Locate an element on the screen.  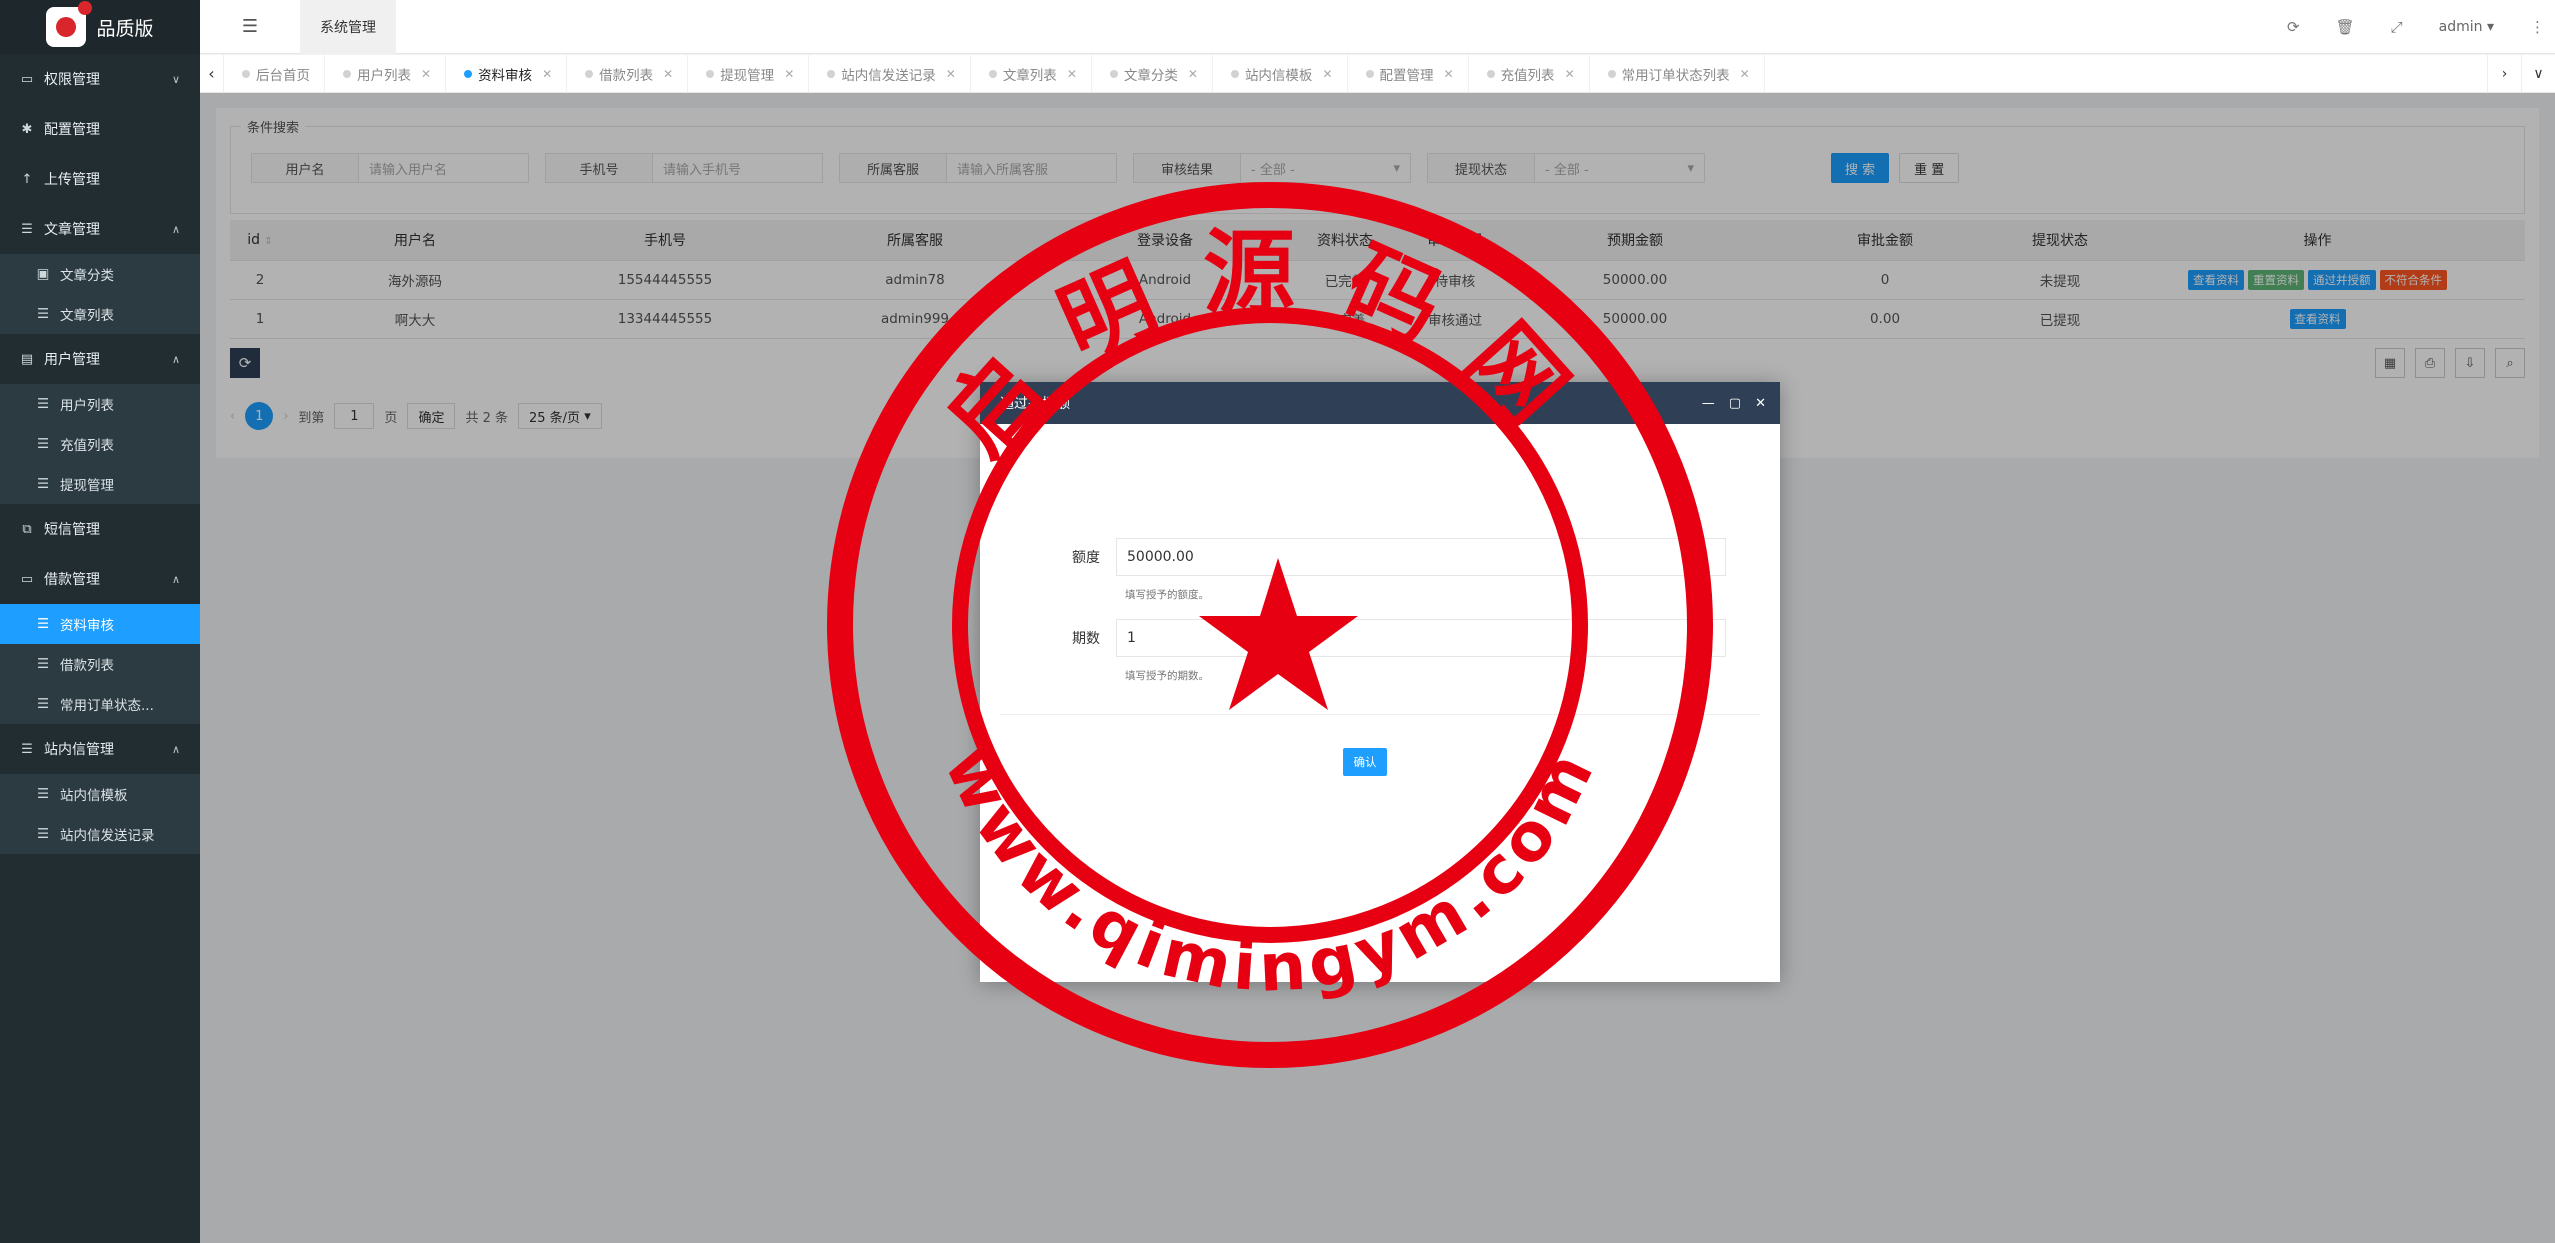
amount-row: 额度 50000.00 is located at coordinates (1393, 557).